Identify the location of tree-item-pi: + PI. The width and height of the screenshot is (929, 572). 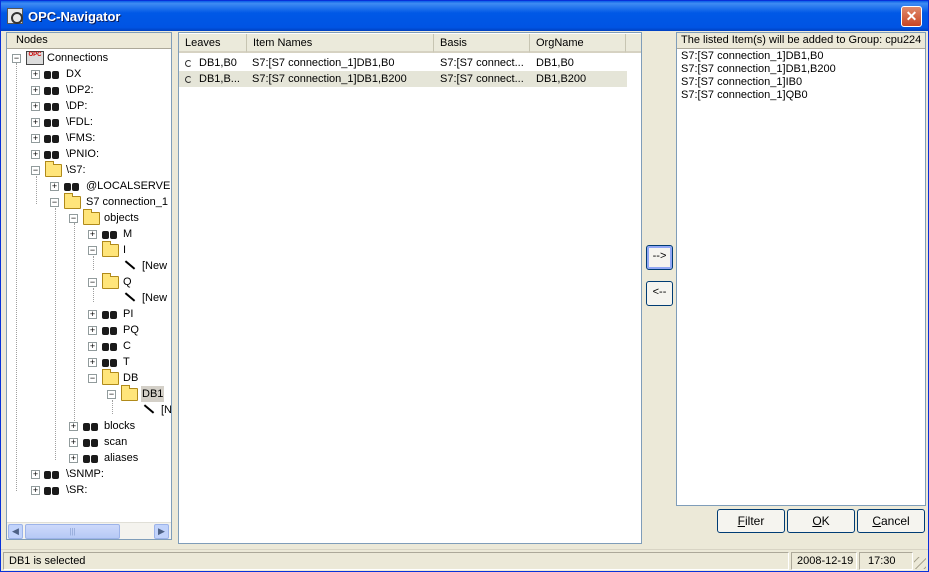
(89, 314).